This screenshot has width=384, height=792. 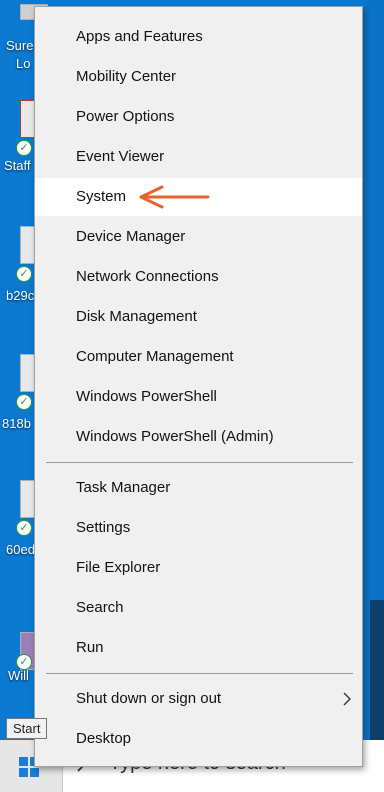 I want to click on menu-item-label: Mobility Center, so click(x=126, y=76).